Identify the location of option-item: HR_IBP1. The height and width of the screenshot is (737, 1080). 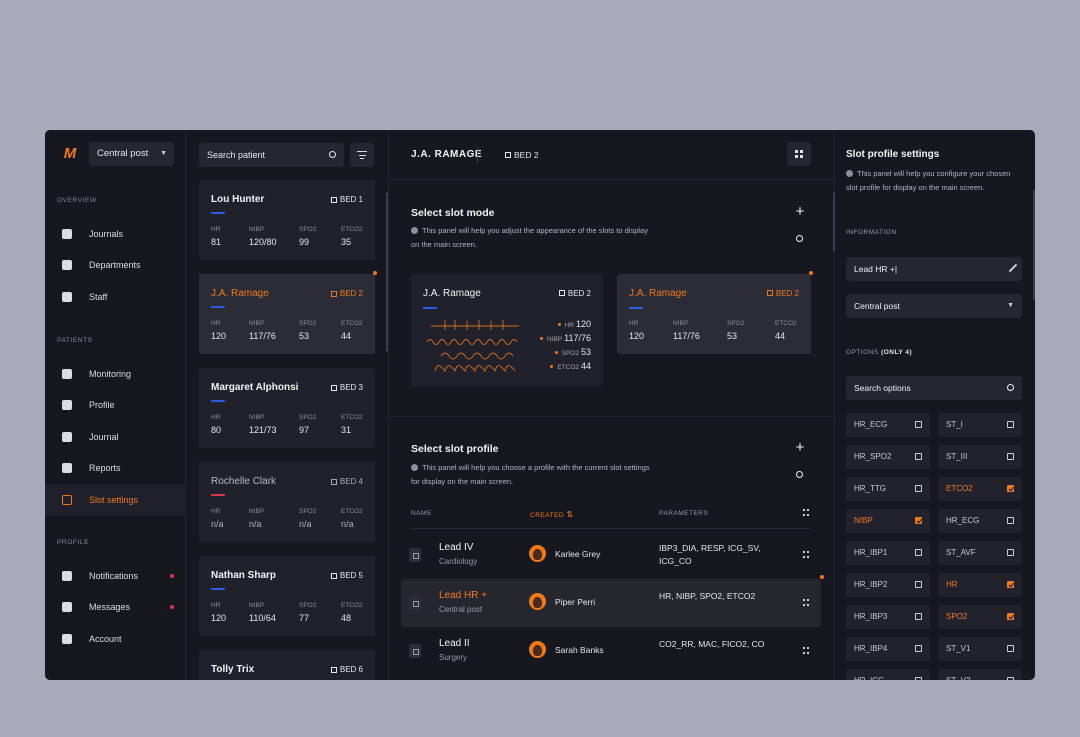
(888, 553).